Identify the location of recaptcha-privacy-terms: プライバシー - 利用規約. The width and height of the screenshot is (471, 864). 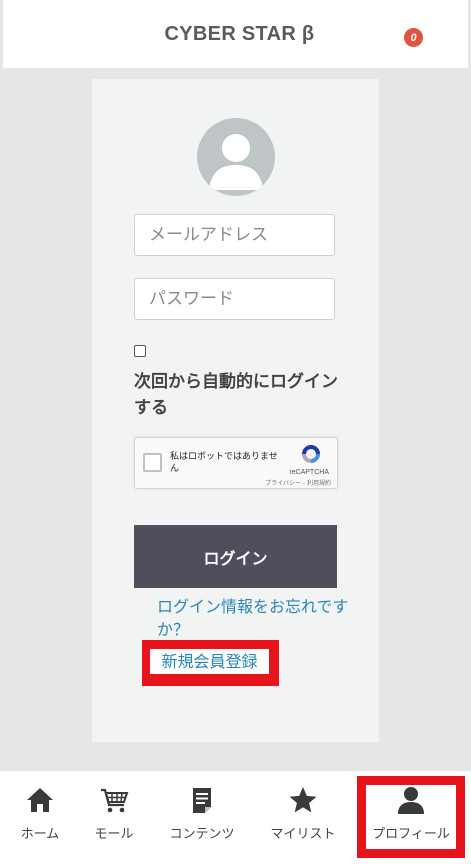
(298, 482).